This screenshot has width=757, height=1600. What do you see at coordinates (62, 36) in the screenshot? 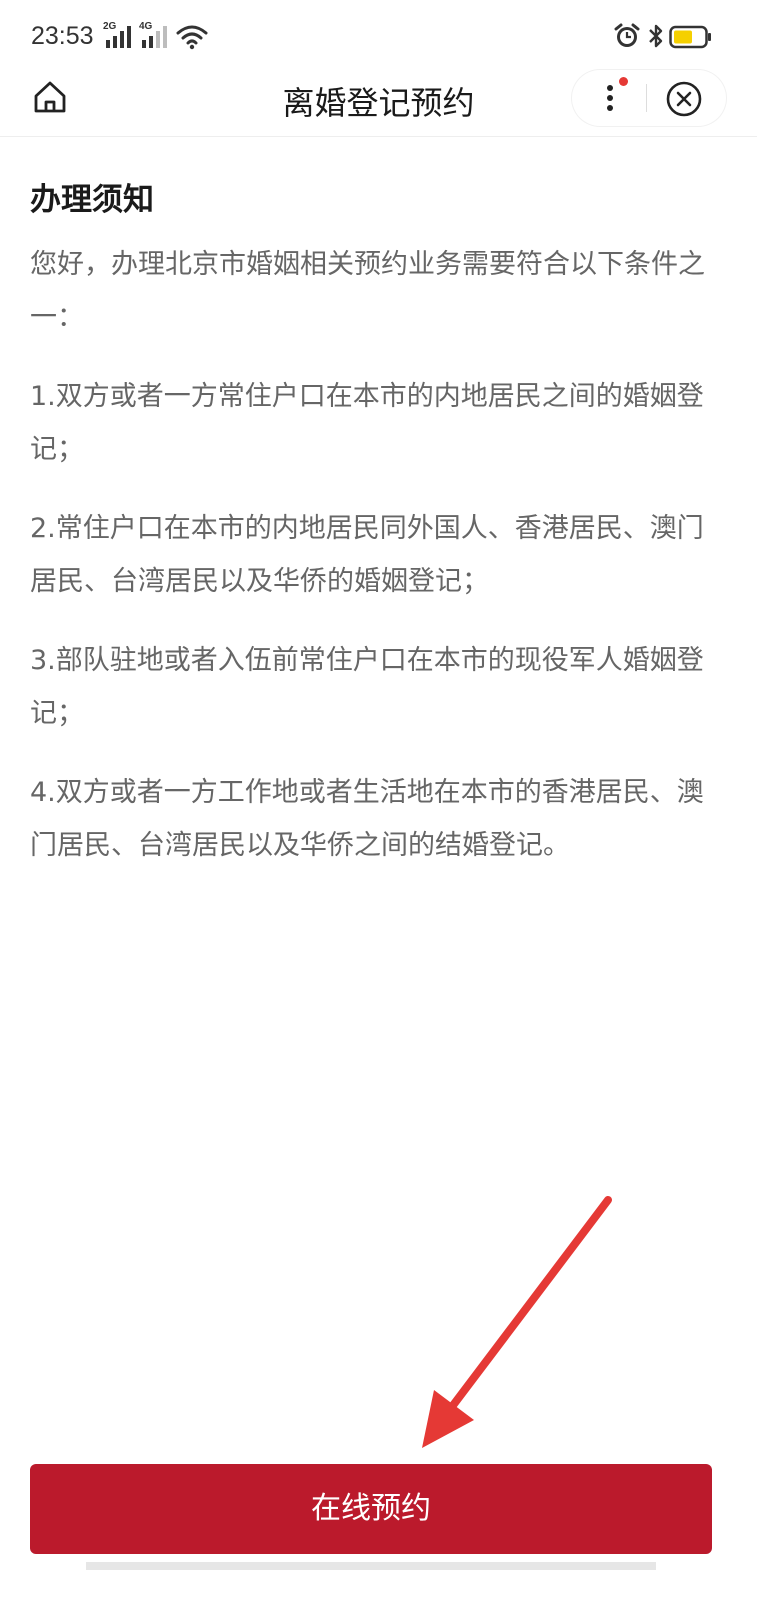
I see `status-time: 23:53` at bounding box center [62, 36].